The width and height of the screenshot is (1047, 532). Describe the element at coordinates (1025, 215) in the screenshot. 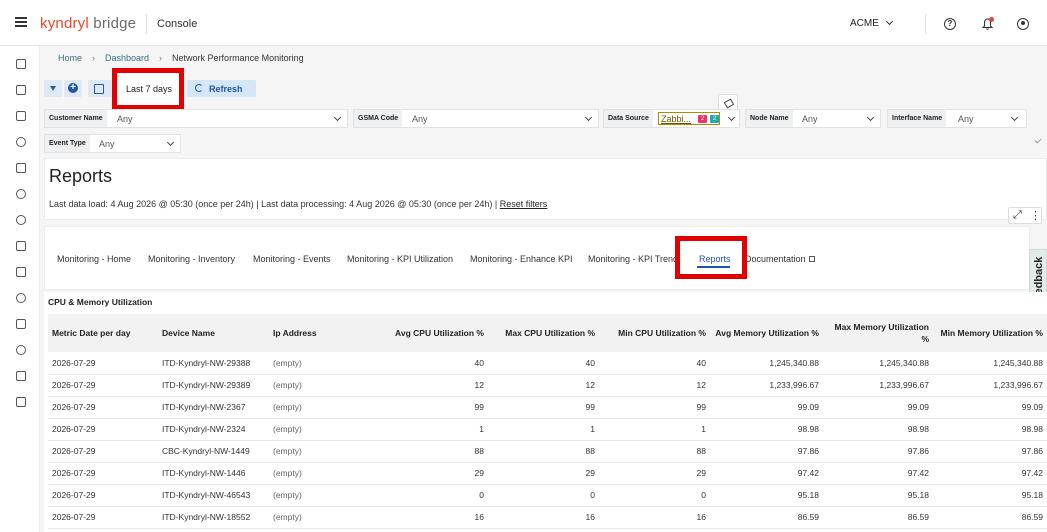

I see `expand-button` at that location.